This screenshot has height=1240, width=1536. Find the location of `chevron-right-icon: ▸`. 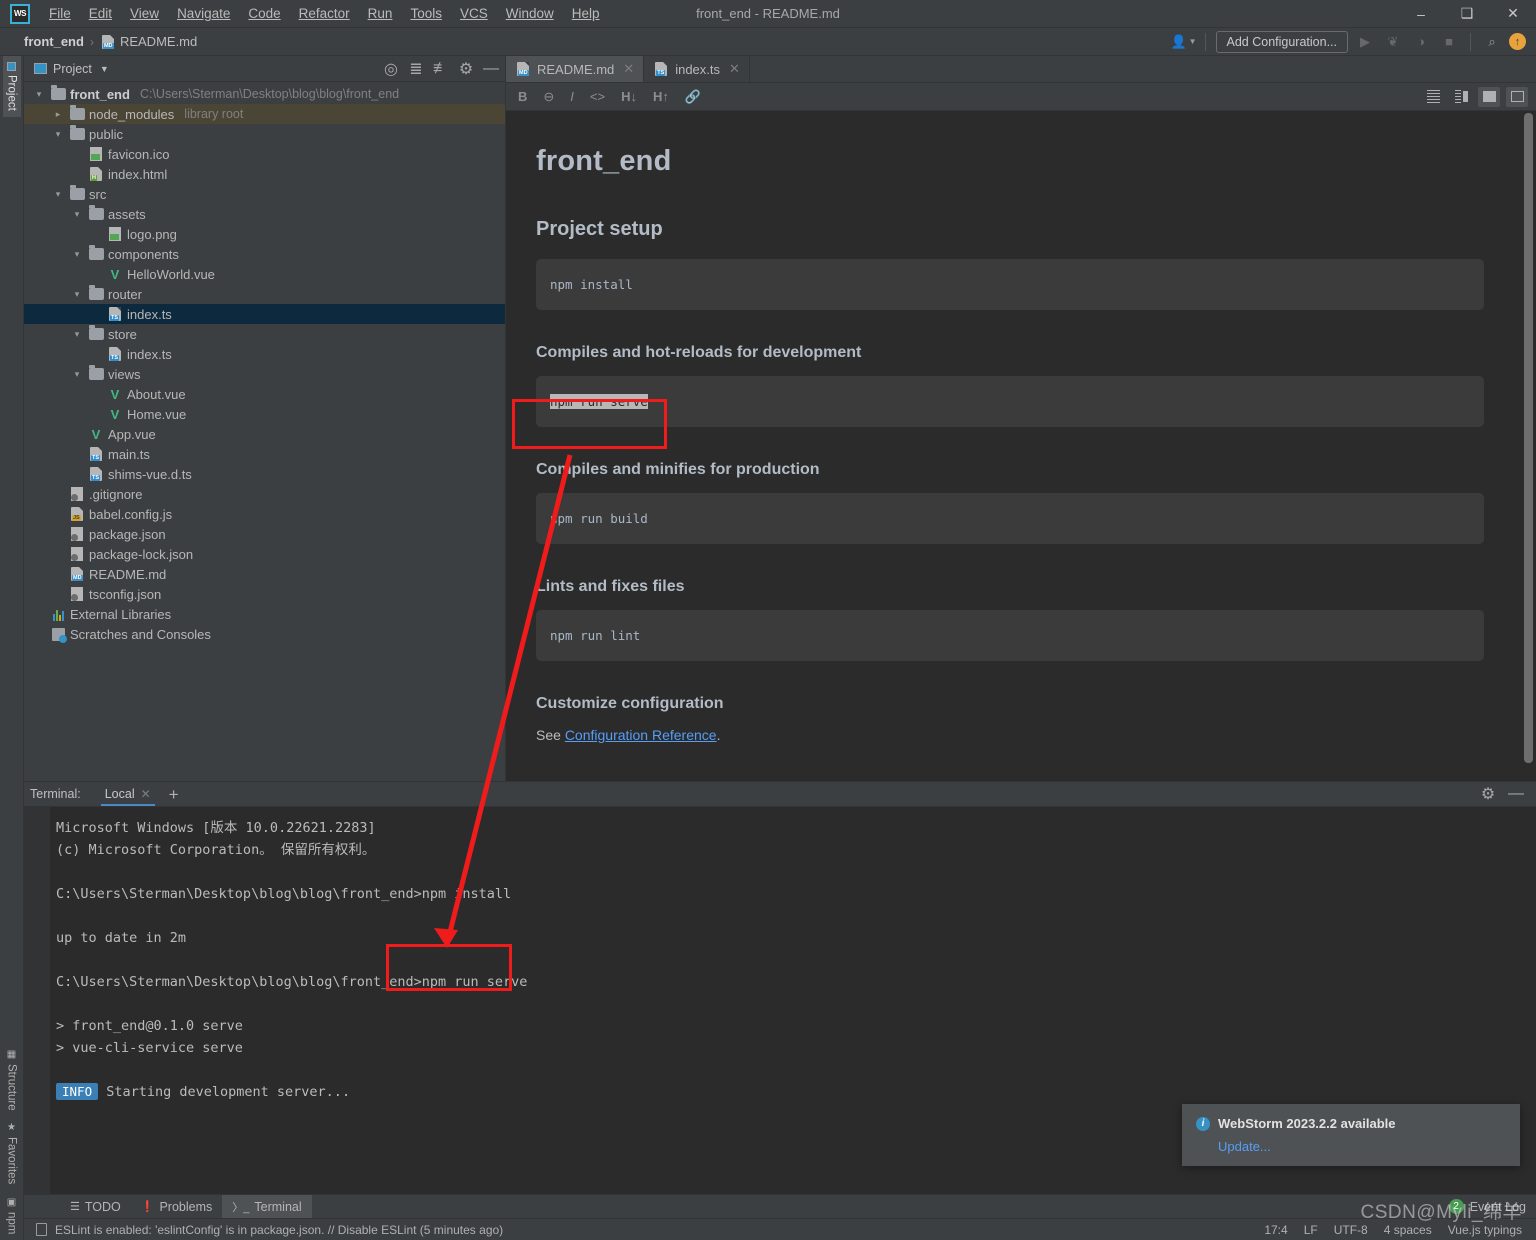

chevron-right-icon: ▸ is located at coordinates (58, 114).